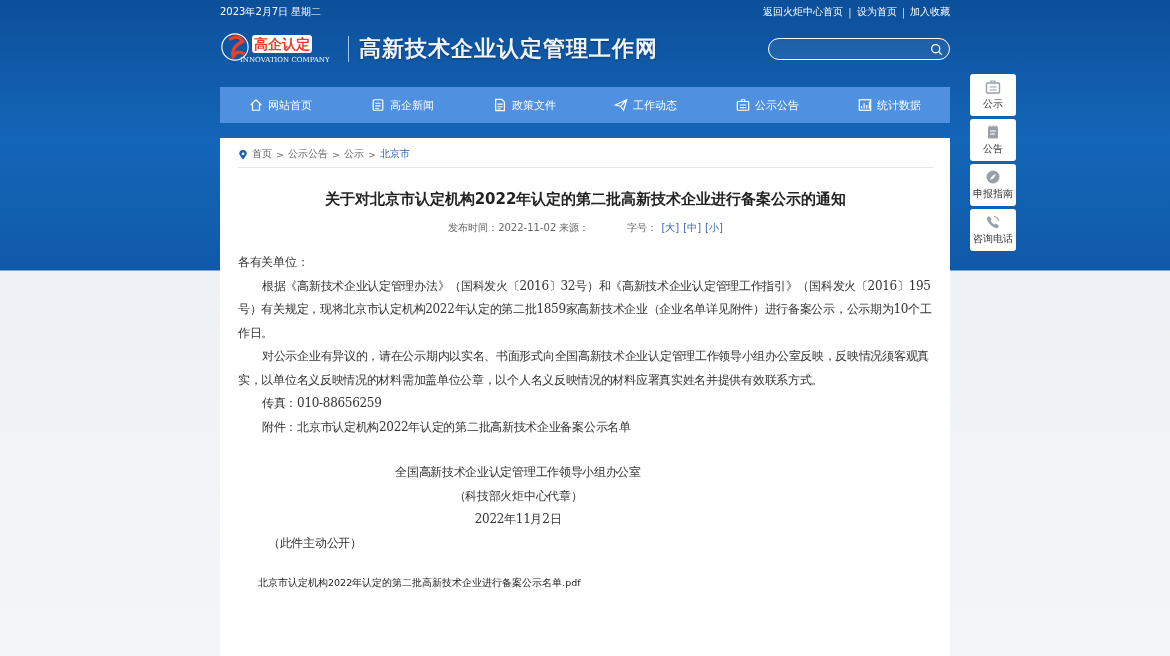 This screenshot has height=656, width=1170. Describe the element at coordinates (353, 154) in the screenshot. I see `breadcrumb-link: 公示` at that location.